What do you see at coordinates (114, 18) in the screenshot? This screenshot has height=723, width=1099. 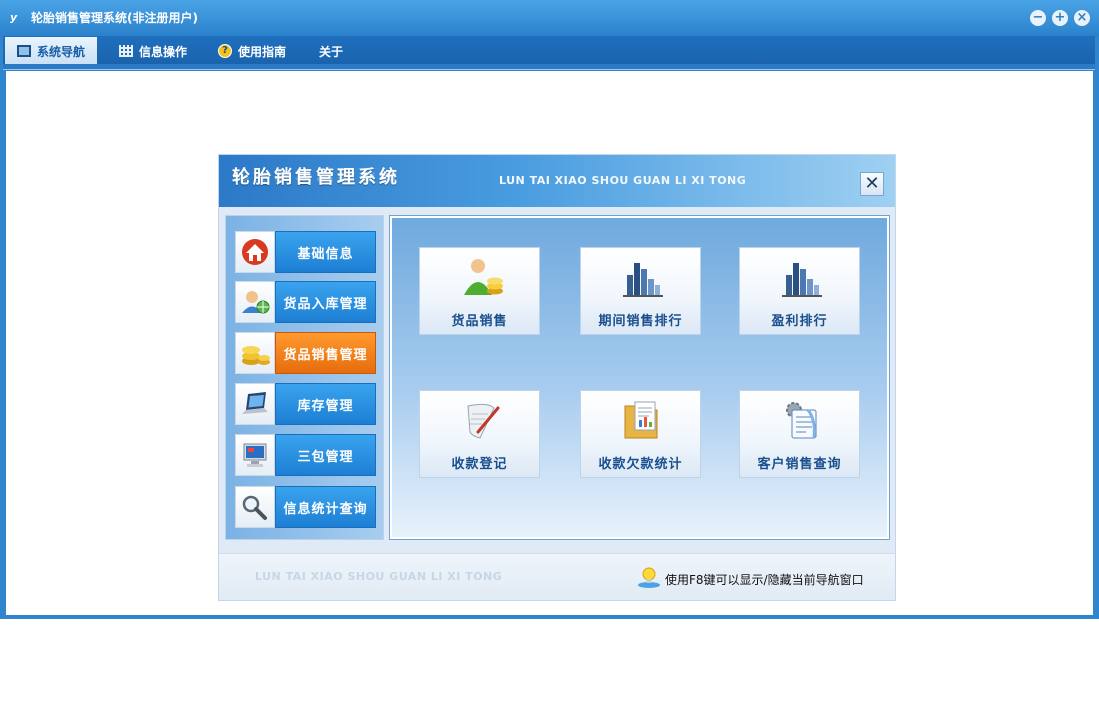 I see `window-title: 轮胎销售管理系统(非注册用户)` at bounding box center [114, 18].